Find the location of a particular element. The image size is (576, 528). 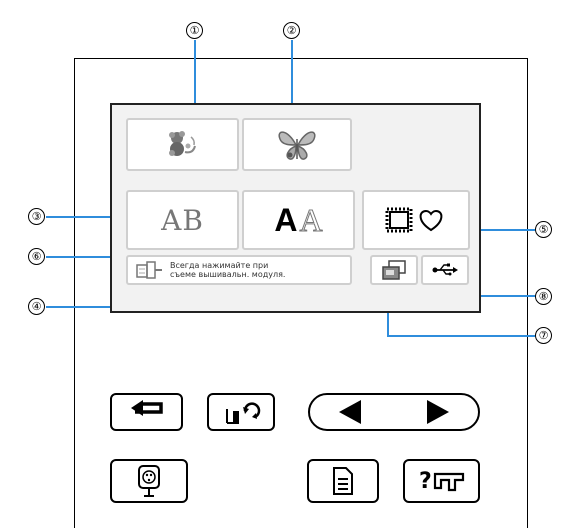

back-button is located at coordinates (146, 412).